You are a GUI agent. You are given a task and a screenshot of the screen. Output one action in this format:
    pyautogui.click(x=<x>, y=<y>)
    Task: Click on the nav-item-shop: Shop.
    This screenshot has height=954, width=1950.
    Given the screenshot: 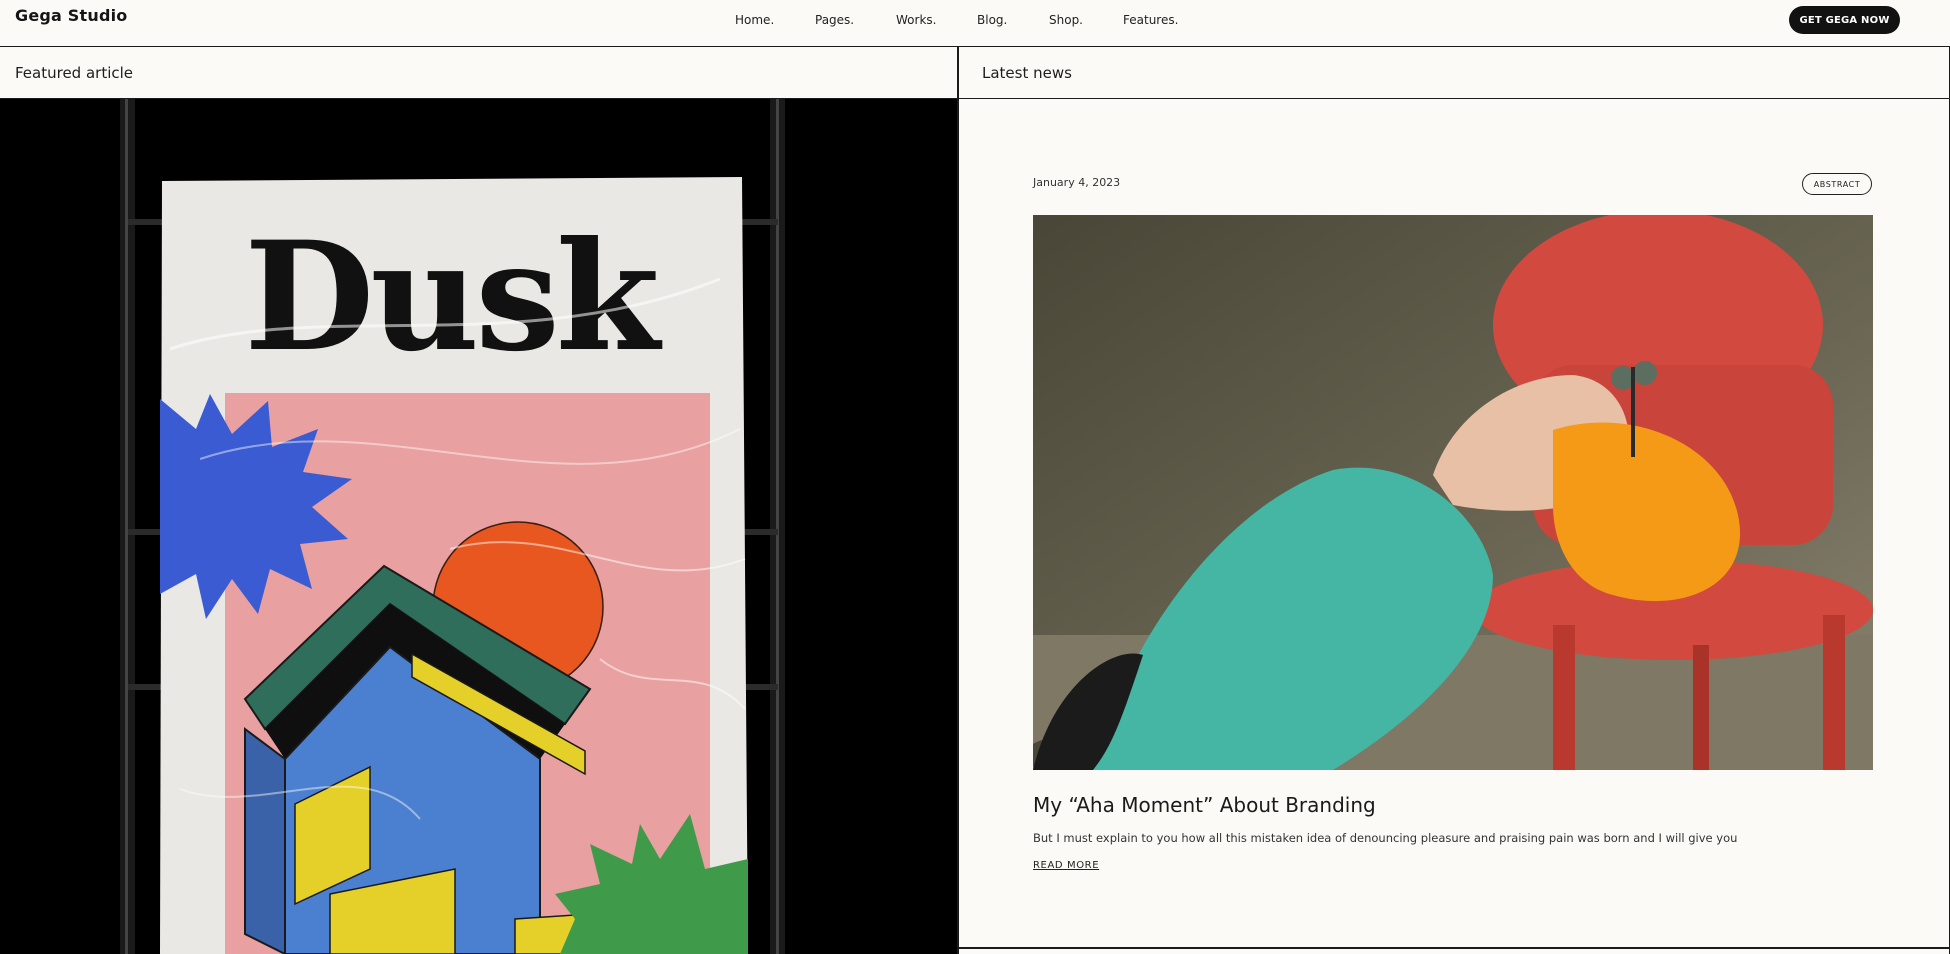 What is the action you would take?
    pyautogui.click(x=1066, y=20)
    